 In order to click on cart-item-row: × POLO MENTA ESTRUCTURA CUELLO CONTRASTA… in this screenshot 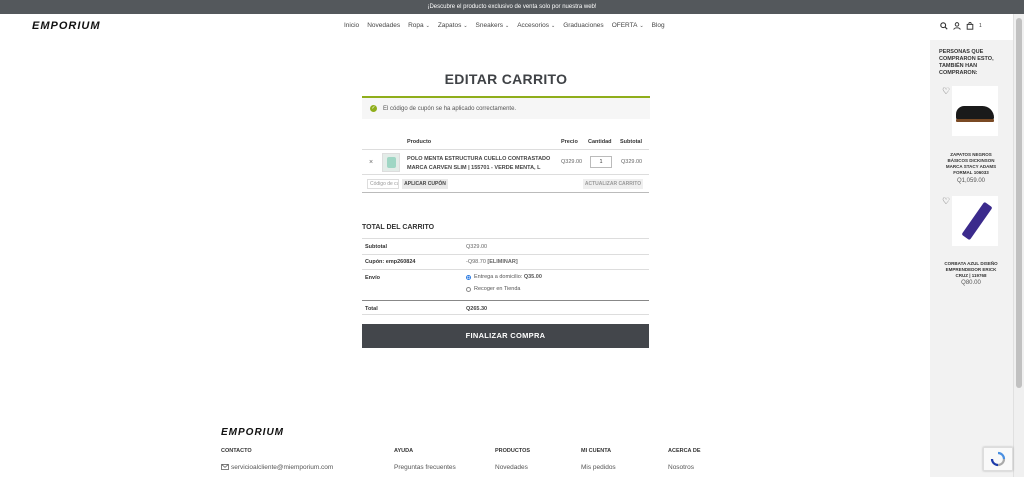, I will do `click(505, 162)`.